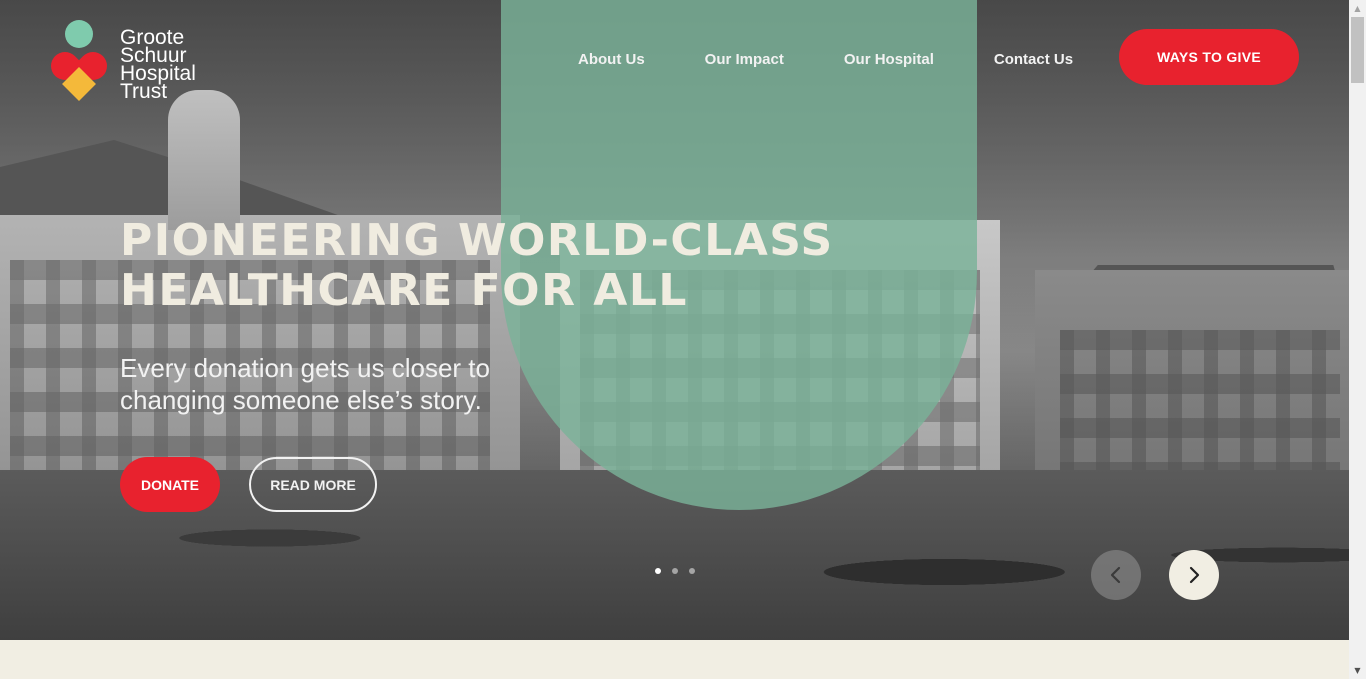  What do you see at coordinates (1357, 50) in the screenshot?
I see `scroll-thumb` at bounding box center [1357, 50].